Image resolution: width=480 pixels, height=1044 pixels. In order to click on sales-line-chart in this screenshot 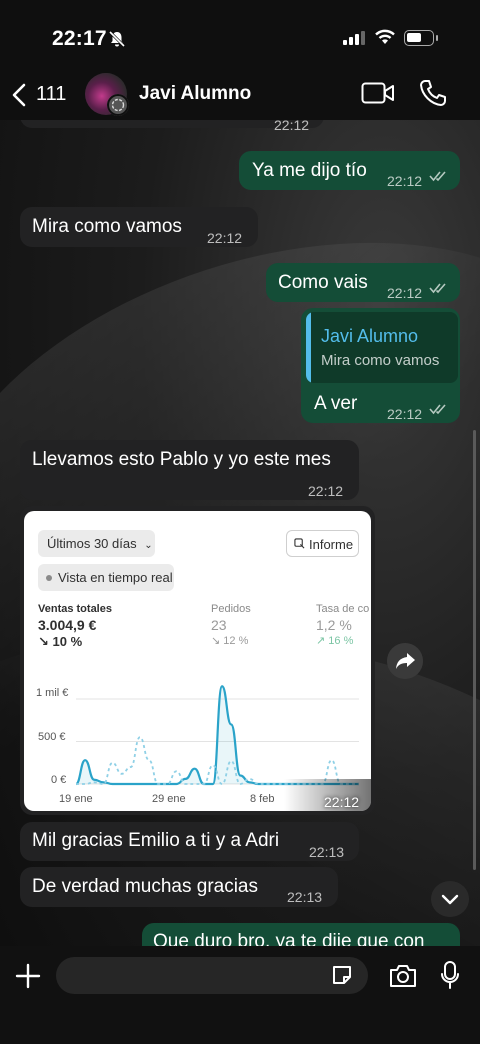, I will do `click(217, 735)`.